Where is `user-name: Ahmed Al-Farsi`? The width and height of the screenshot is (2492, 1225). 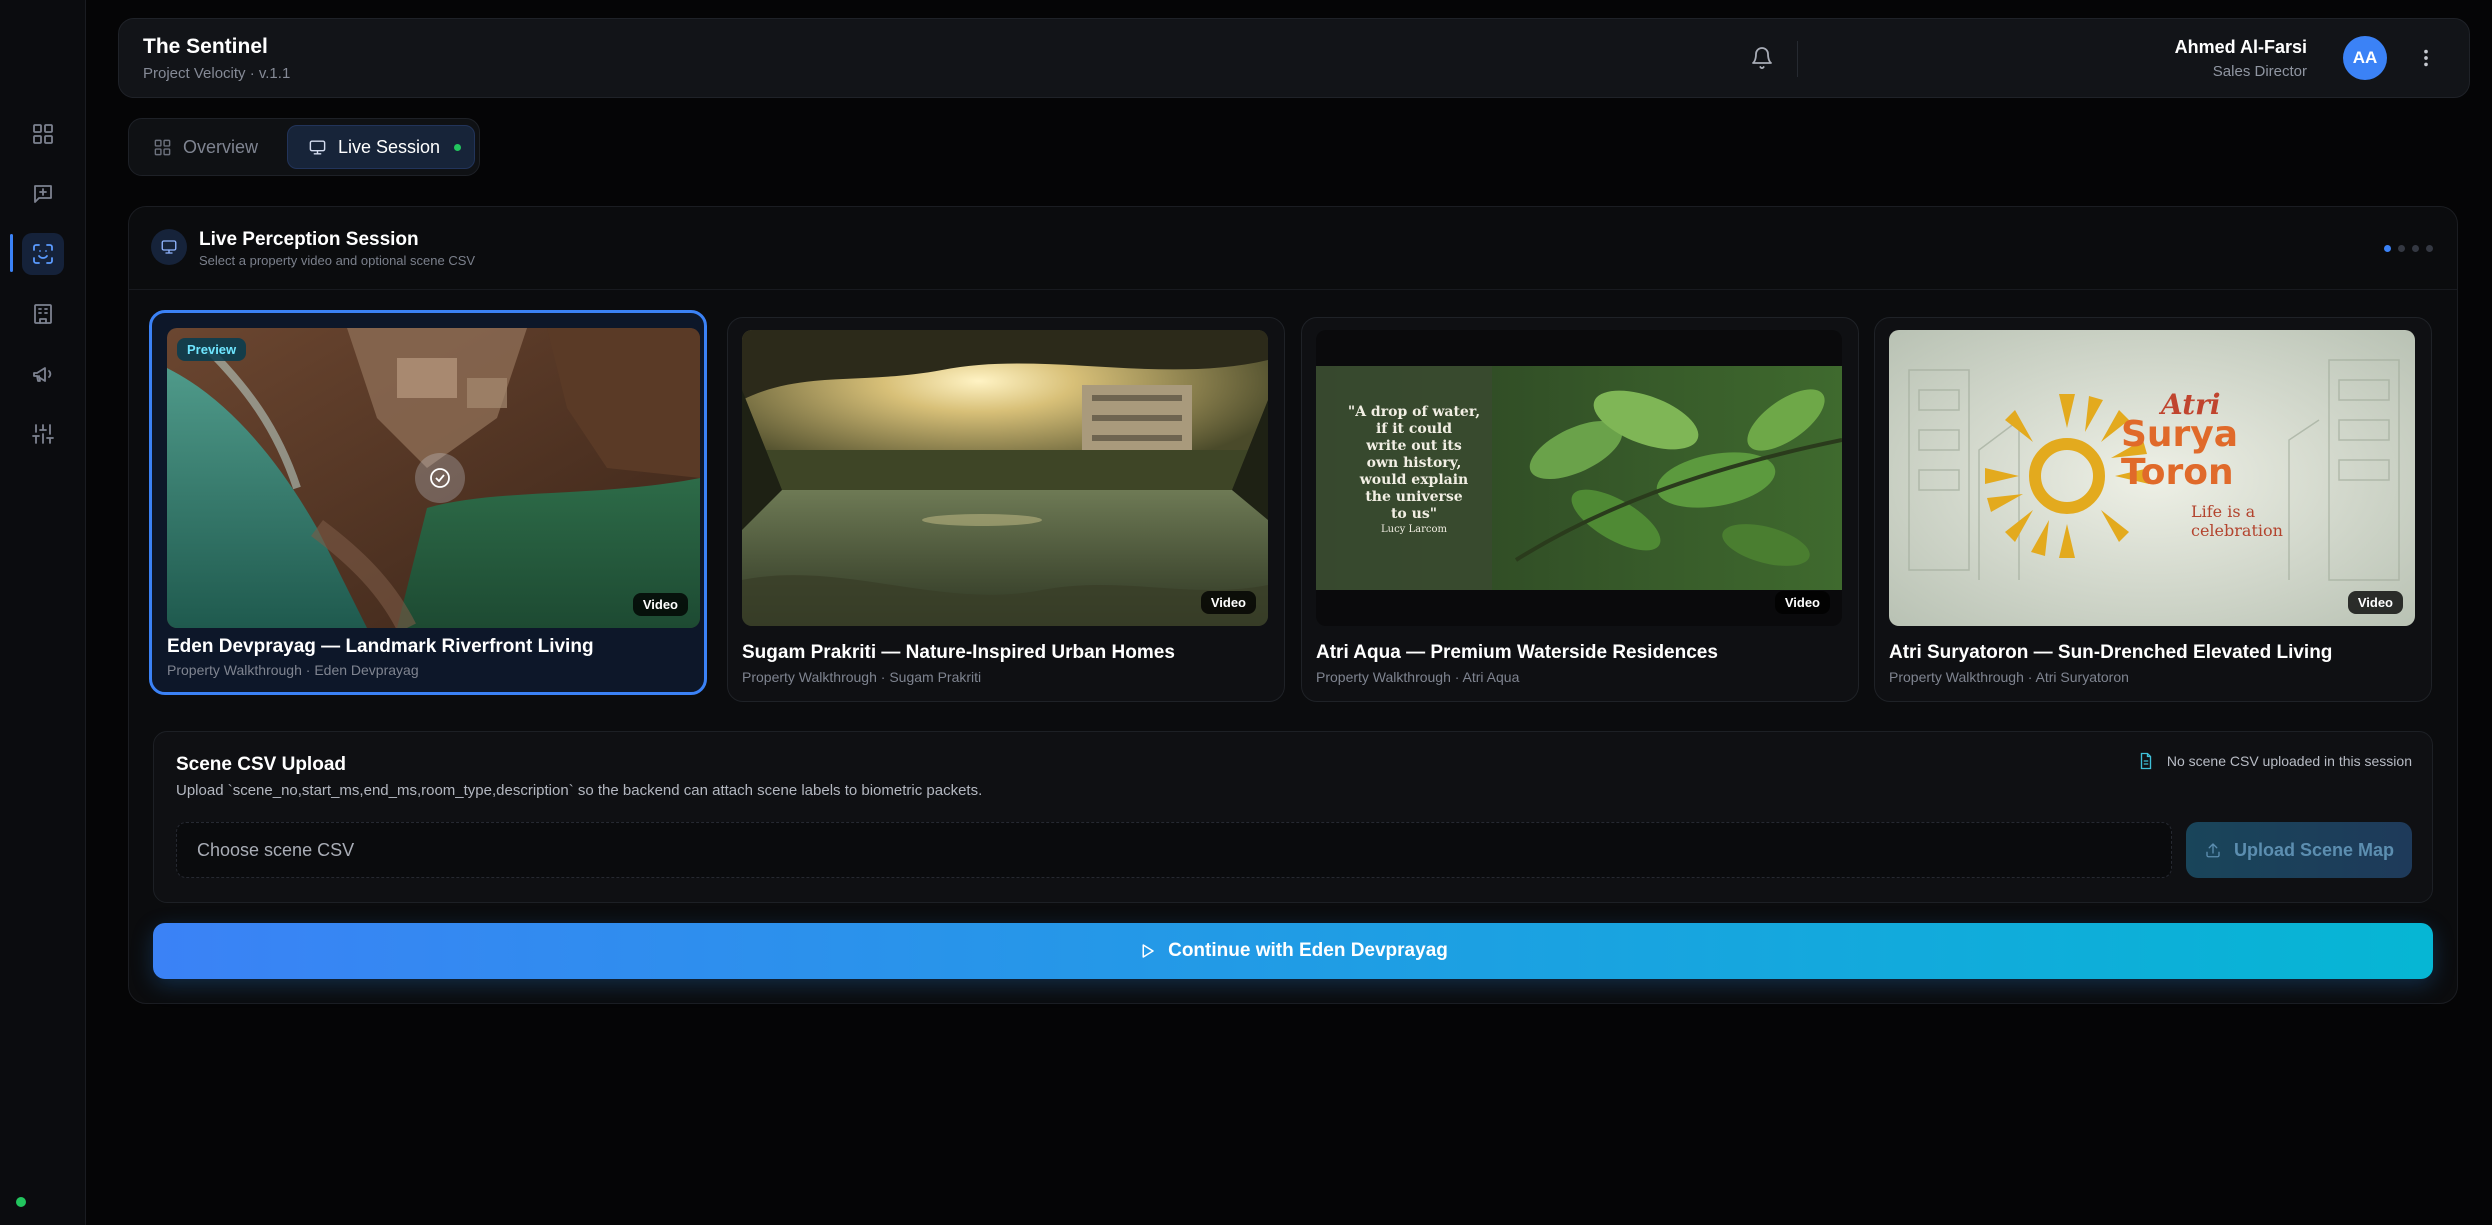 user-name: Ahmed Al-Farsi is located at coordinates (2240, 47).